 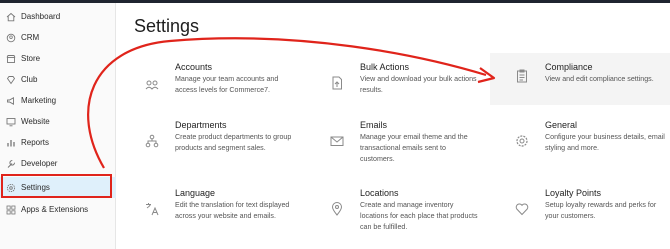 I want to click on departments-icon, so click(x=152, y=141).